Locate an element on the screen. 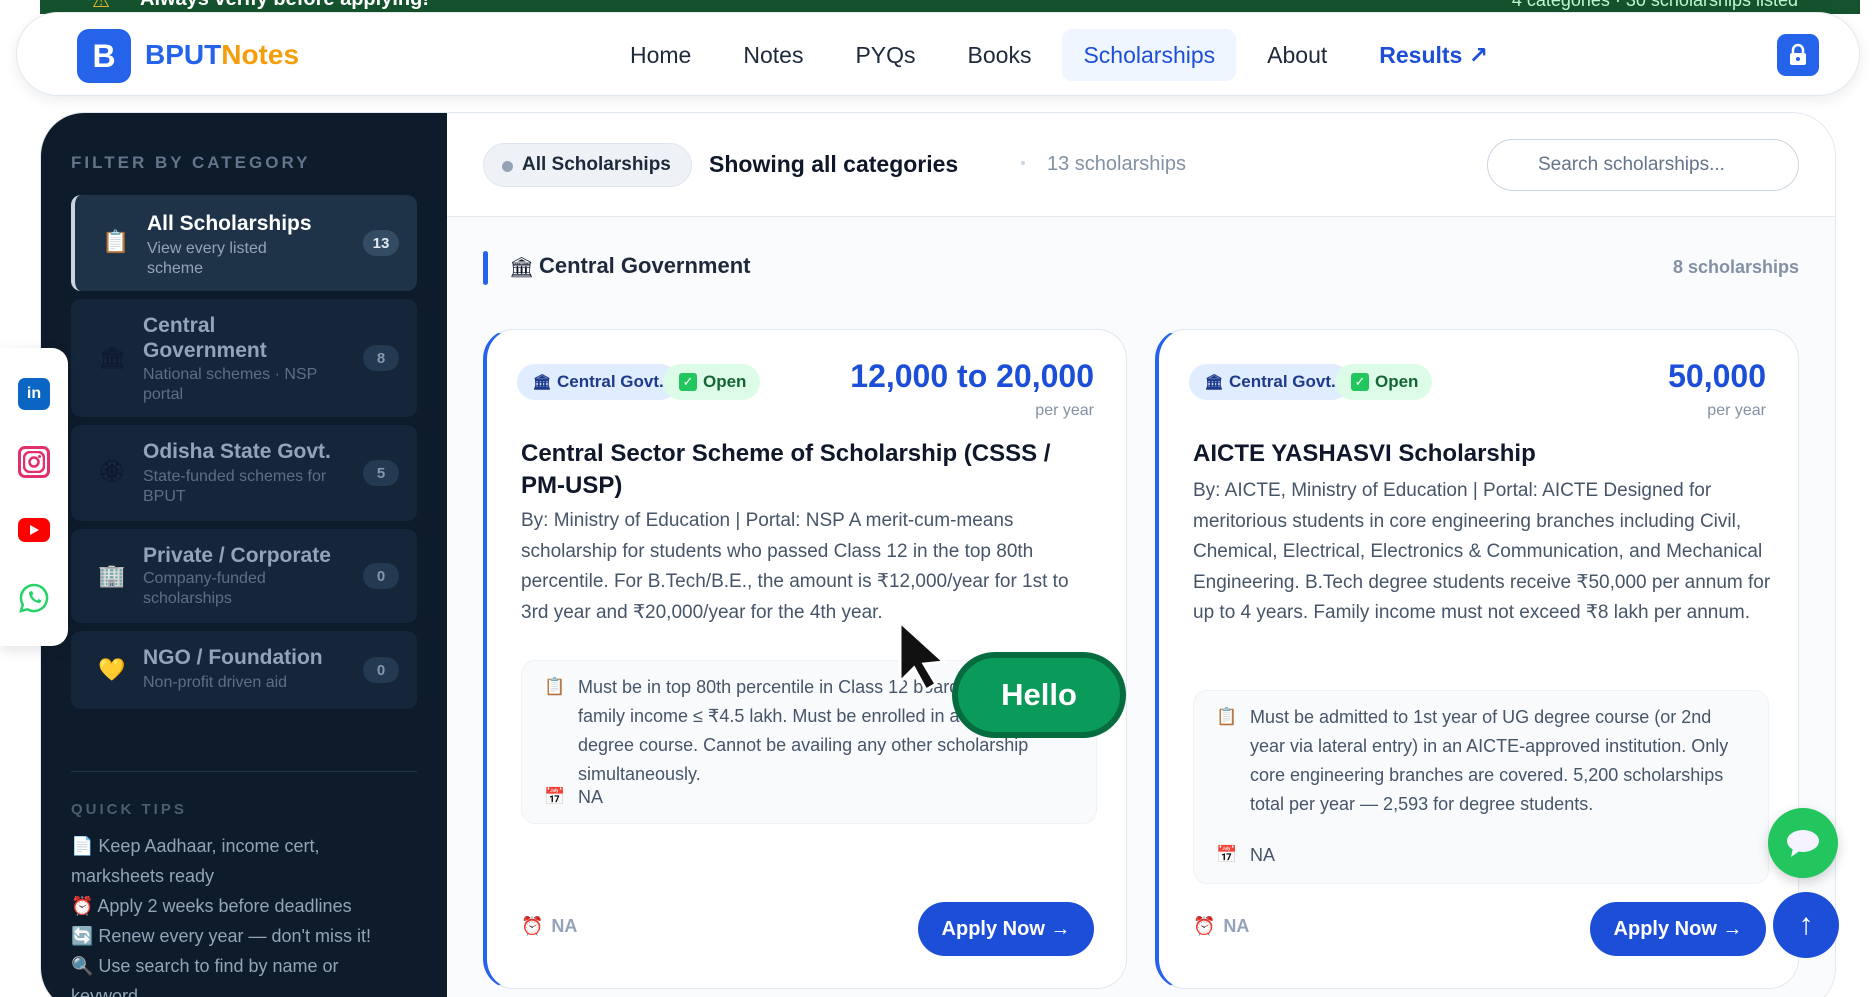 The image size is (1875, 997). active-filter-label: All Scholarships is located at coordinates (596, 164).